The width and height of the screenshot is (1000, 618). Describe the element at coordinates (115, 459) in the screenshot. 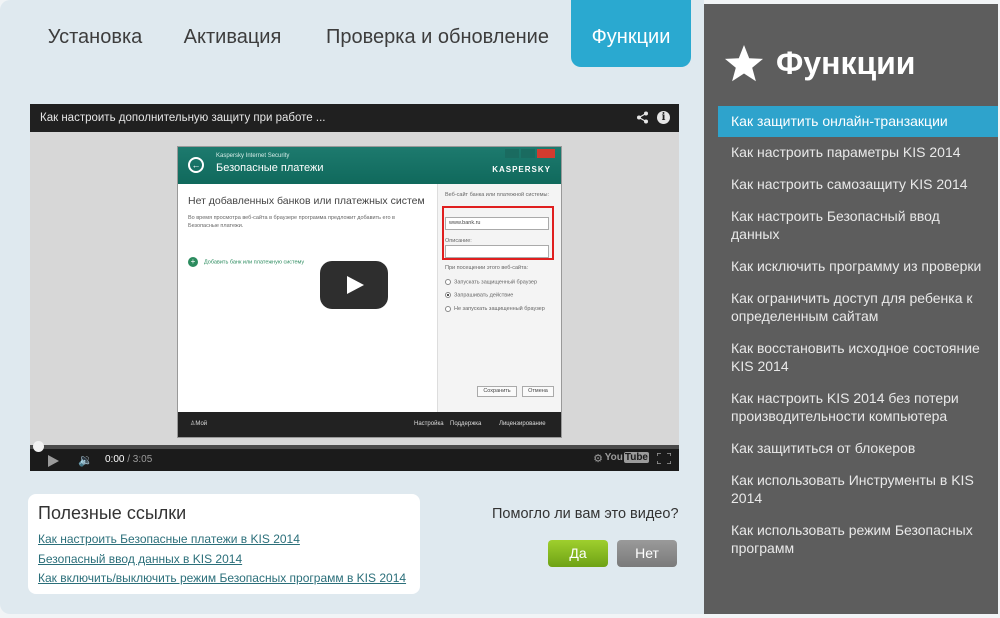

I see `current-time: 0:00` at that location.